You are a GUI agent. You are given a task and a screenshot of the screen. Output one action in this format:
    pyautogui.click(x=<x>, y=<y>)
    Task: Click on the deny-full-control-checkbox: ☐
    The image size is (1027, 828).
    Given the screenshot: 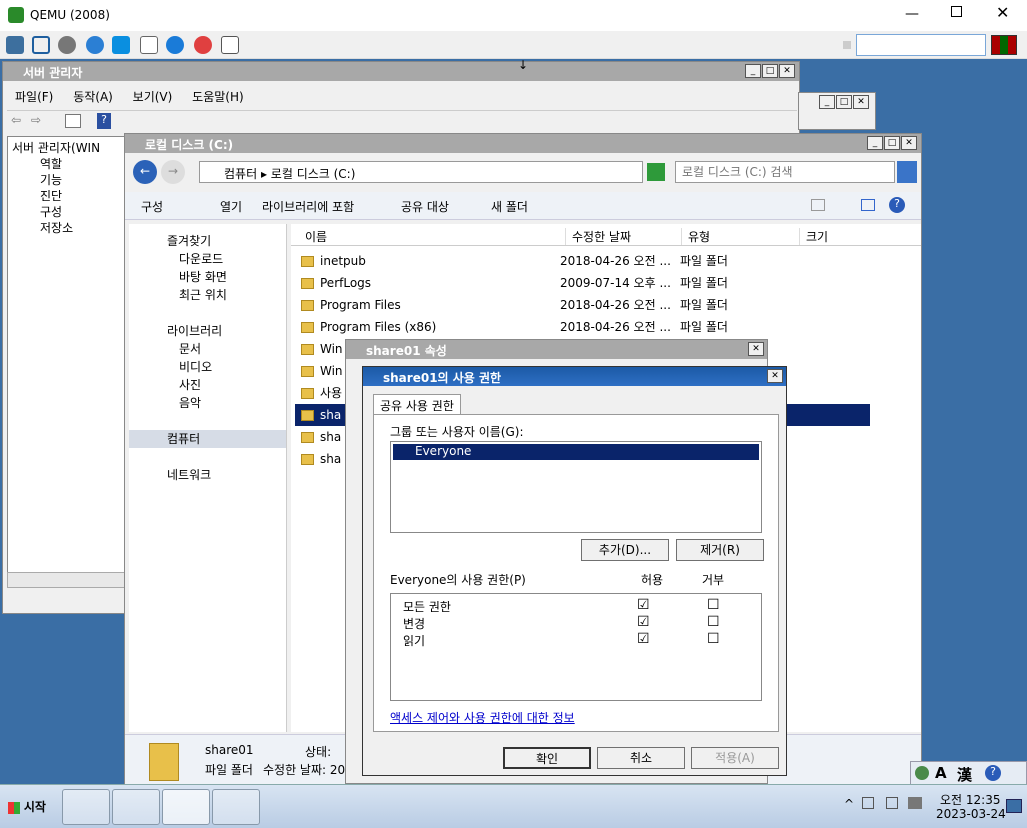 What is the action you would take?
    pyautogui.click(x=713, y=605)
    